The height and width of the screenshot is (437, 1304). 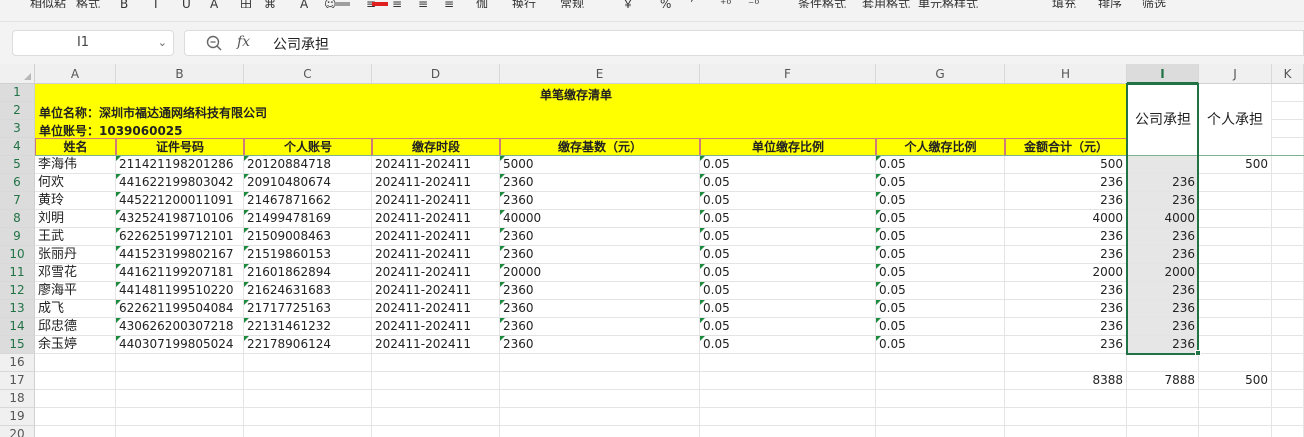 What do you see at coordinates (75, 345) in the screenshot?
I see `data-cell: 余玉婷` at bounding box center [75, 345].